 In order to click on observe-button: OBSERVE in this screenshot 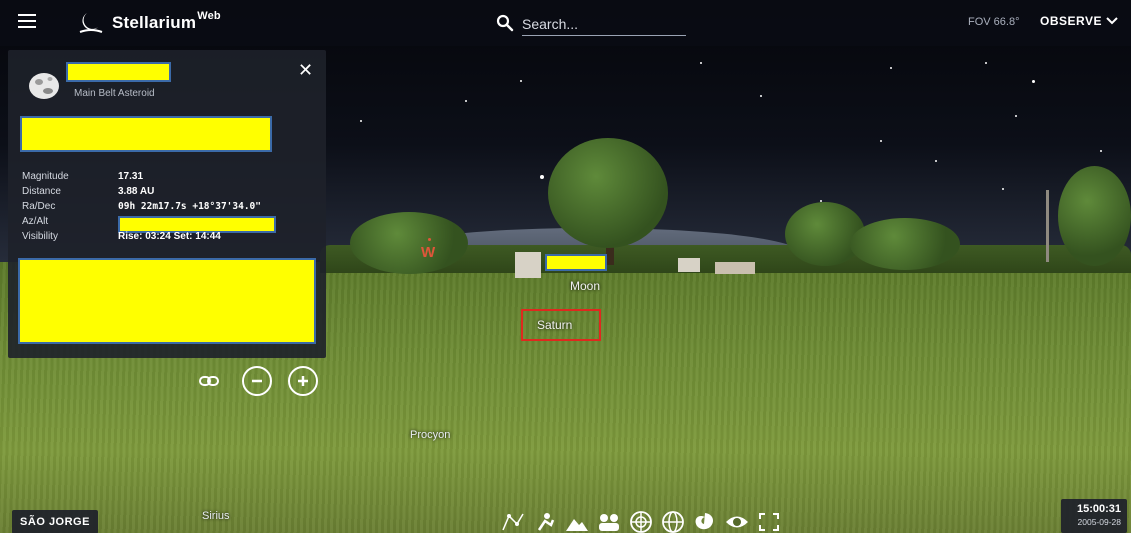, I will do `click(1079, 21)`.